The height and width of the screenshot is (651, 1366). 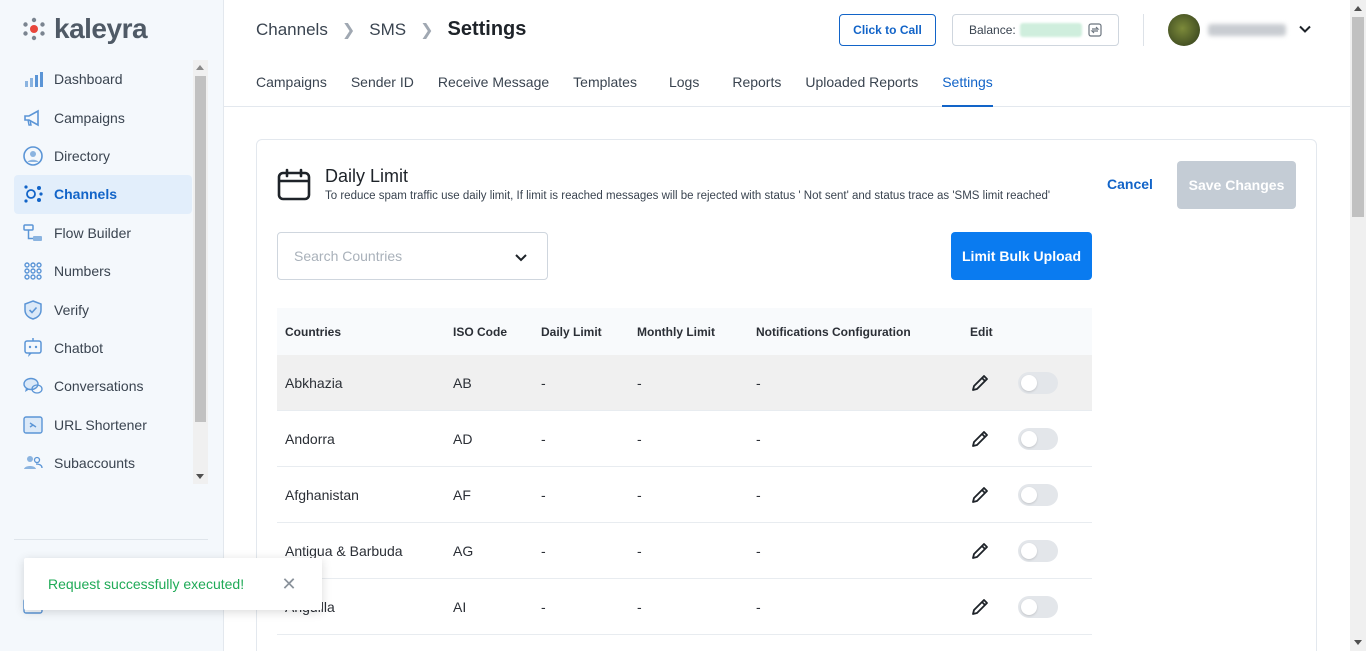 I want to click on search-countries-dropdown: Search Countries, so click(x=412, y=256).